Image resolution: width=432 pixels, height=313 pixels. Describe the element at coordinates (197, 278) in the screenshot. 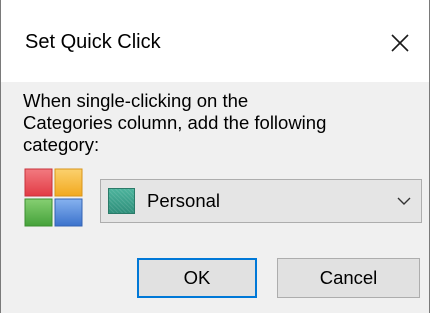

I see `ok-button: OK` at that location.